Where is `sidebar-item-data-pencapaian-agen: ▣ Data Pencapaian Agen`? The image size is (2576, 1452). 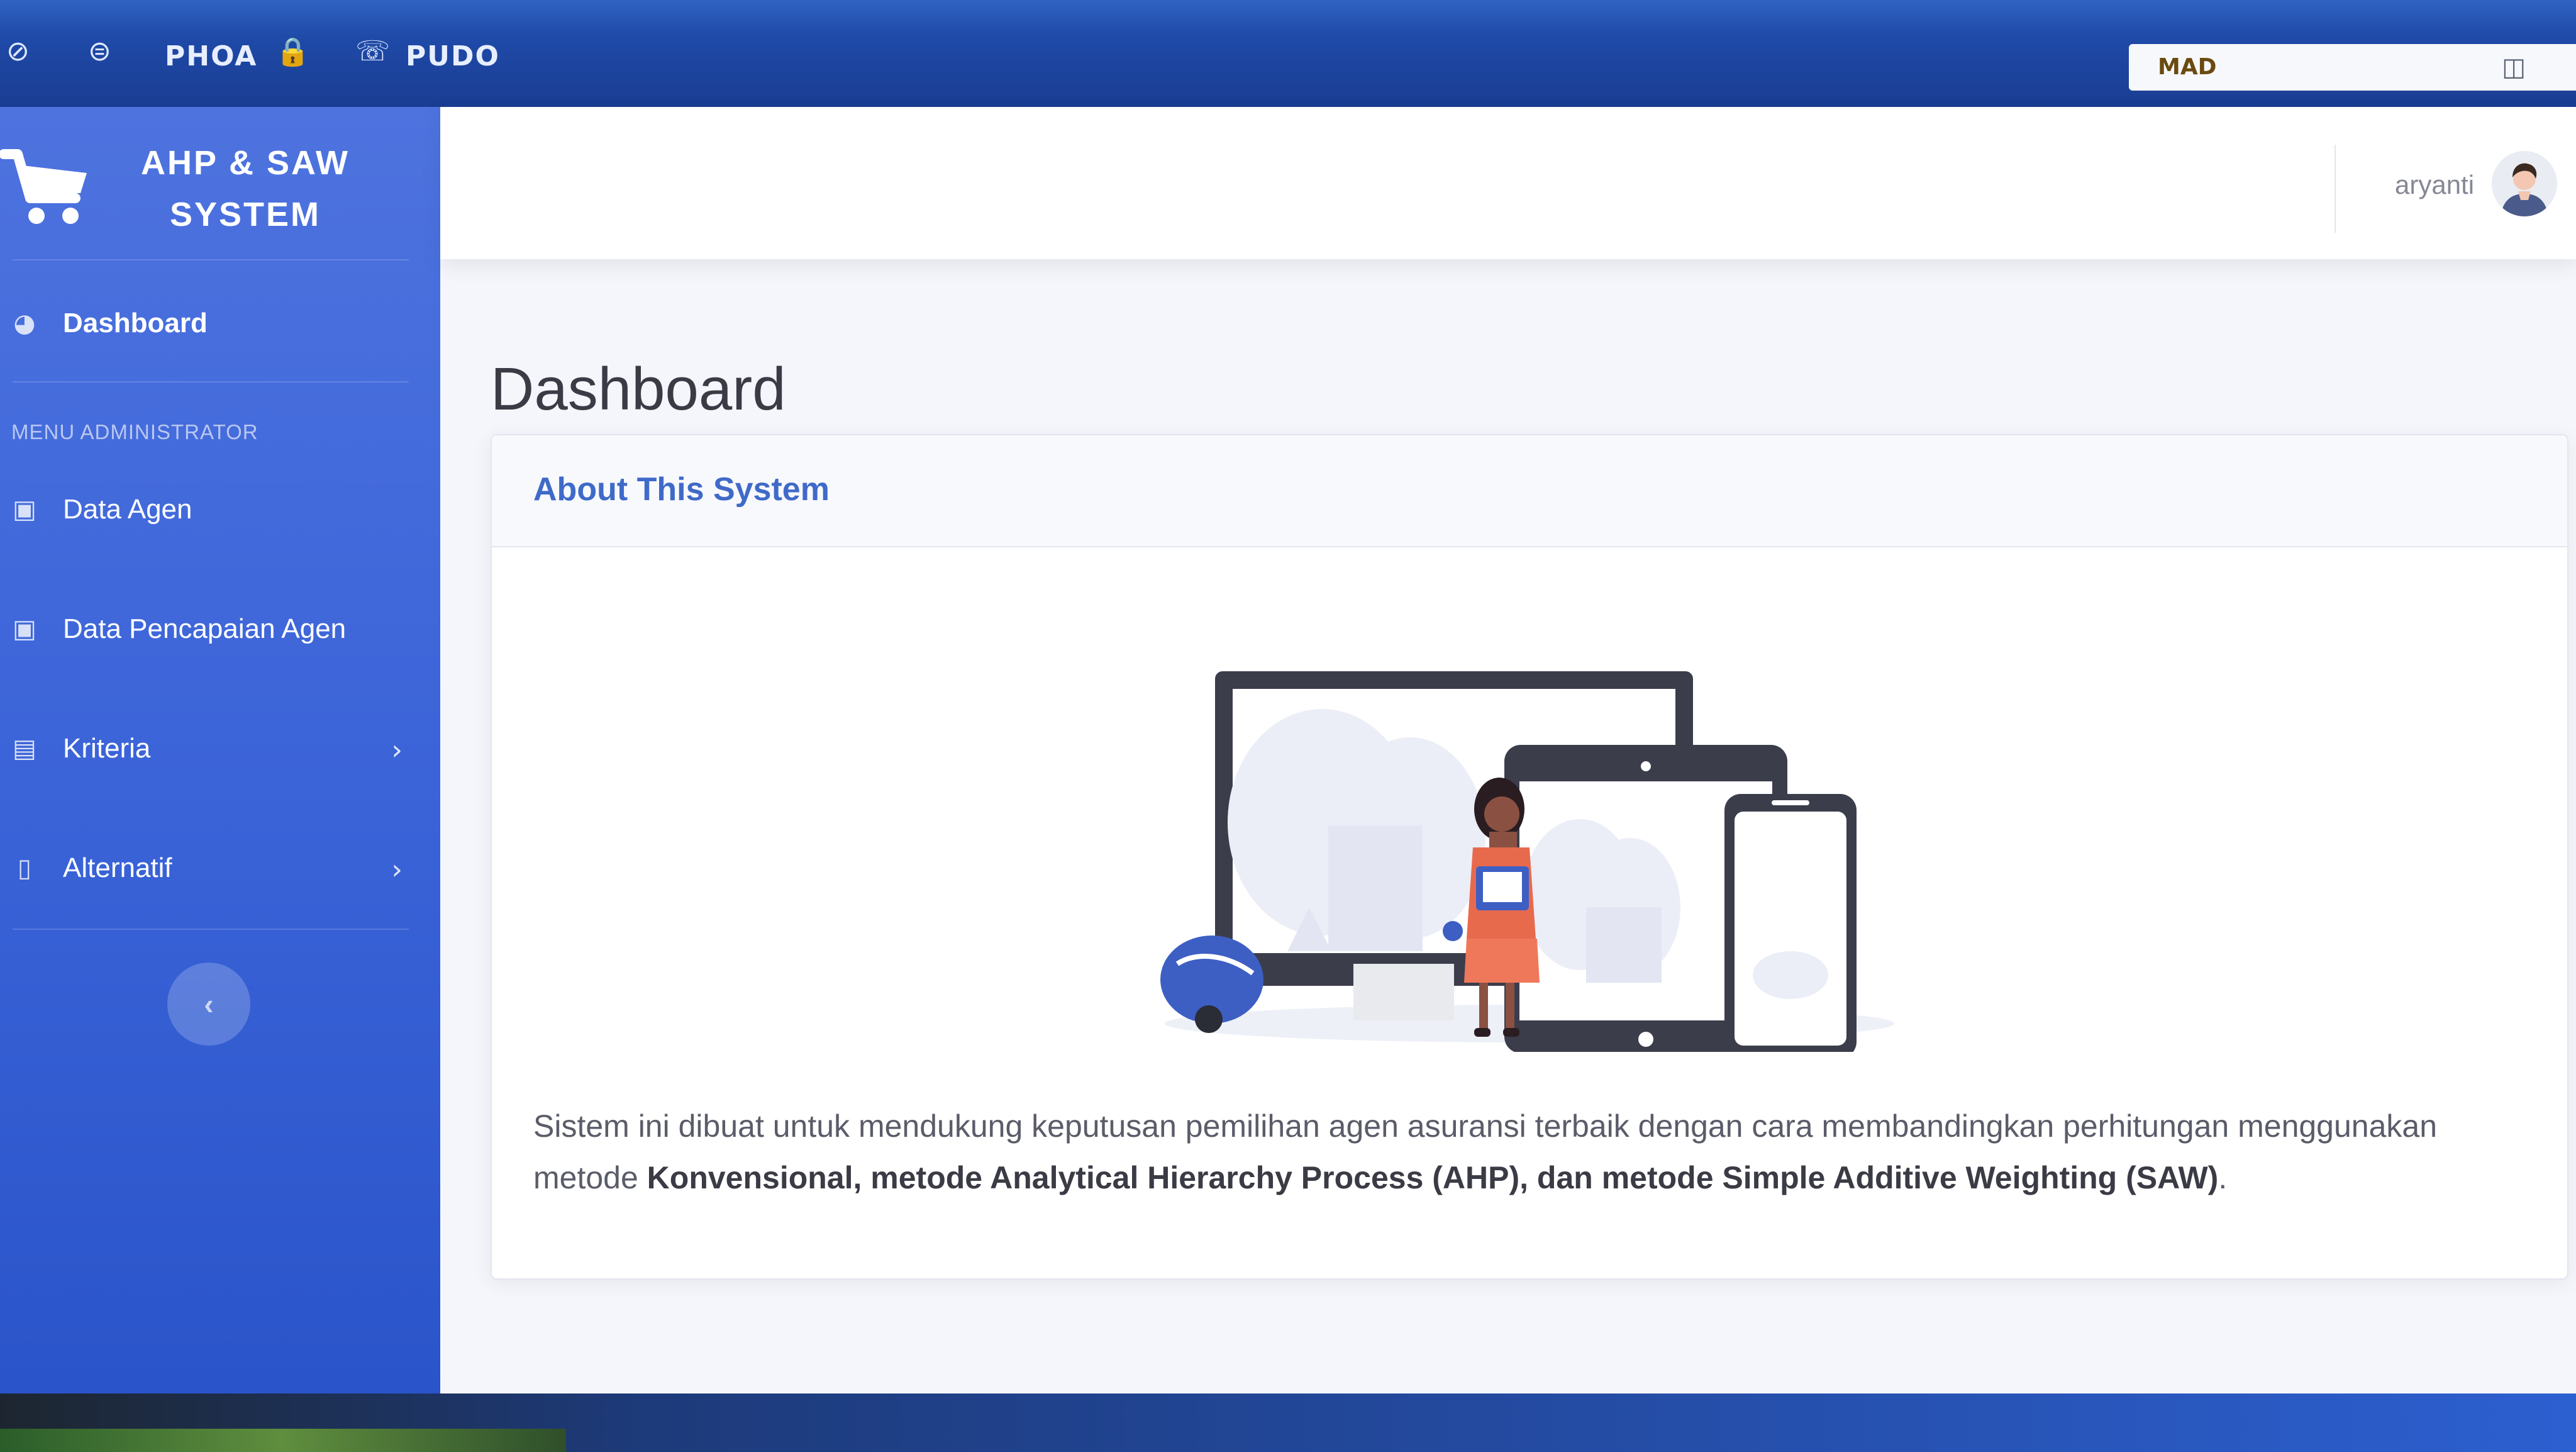
sidebar-item-data-pencapaian-agen: ▣ Data Pencapaian Agen is located at coordinates (220, 629).